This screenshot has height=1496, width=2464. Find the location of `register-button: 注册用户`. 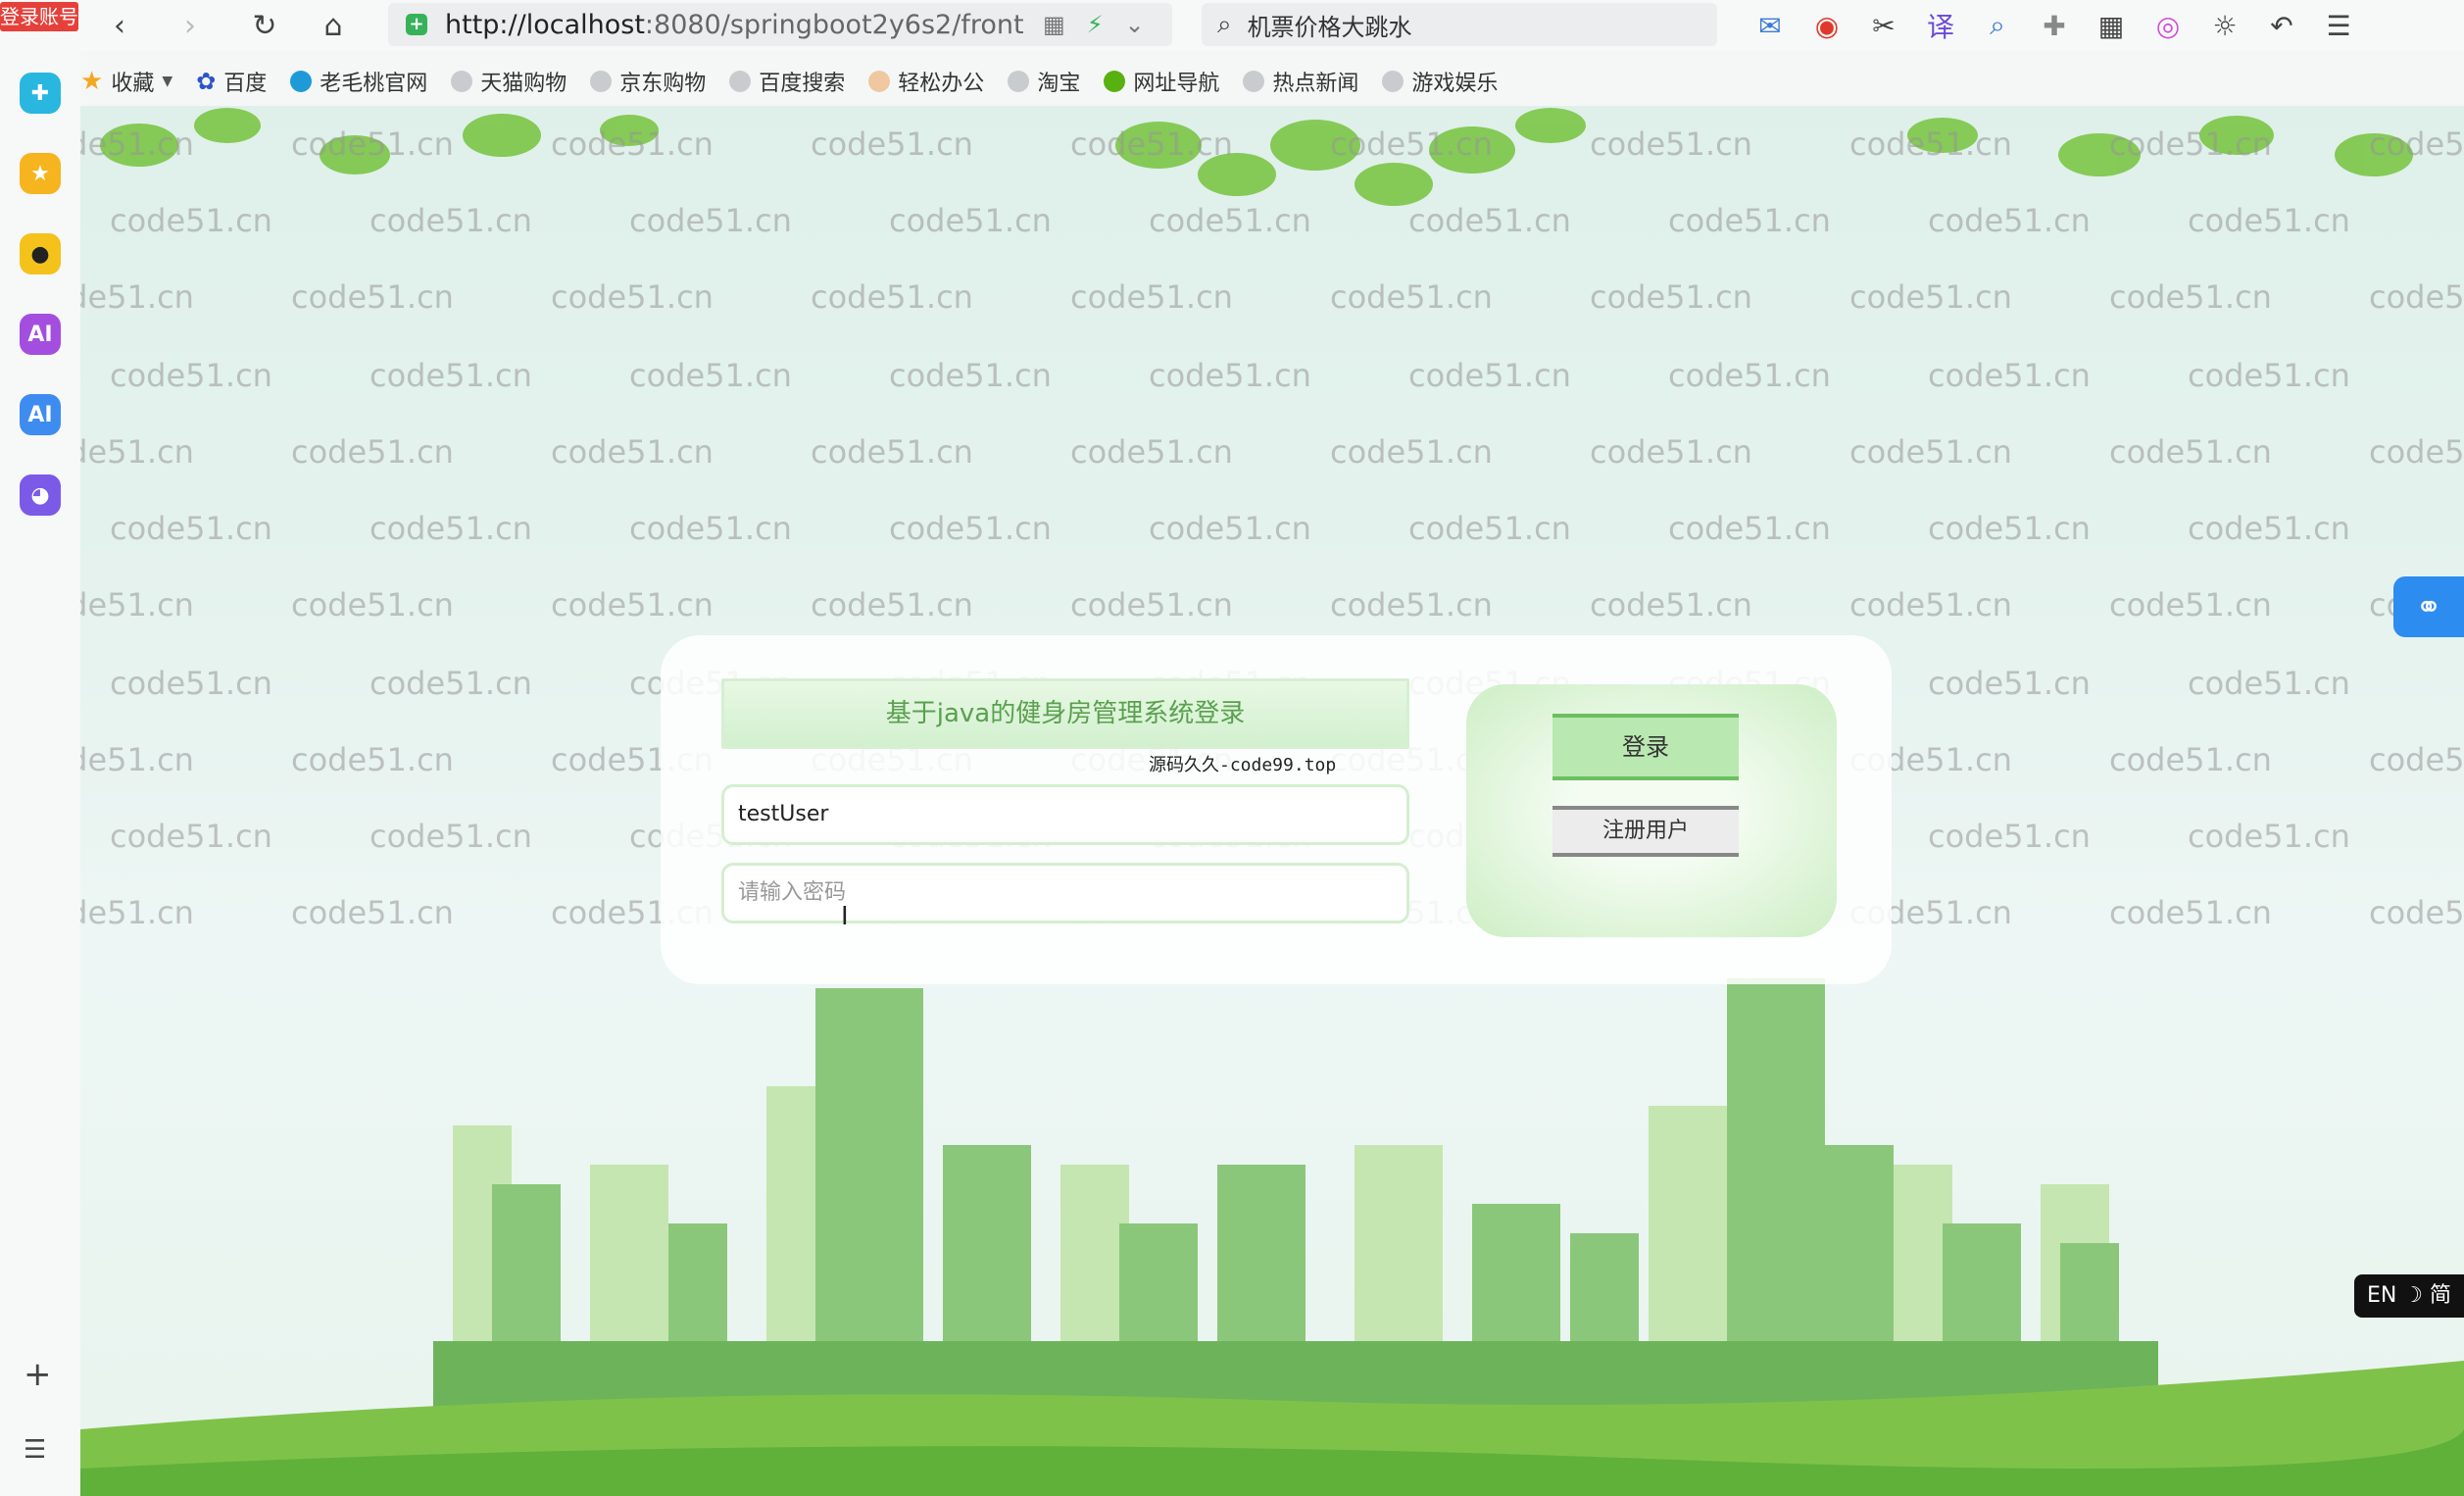

register-button: 注册用户 is located at coordinates (1645, 831).